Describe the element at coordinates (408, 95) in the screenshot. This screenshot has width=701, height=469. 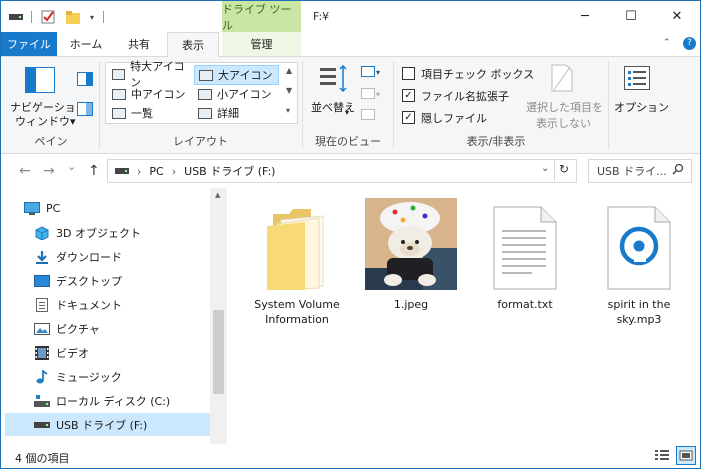
I see `file-extensions-checkbox: ✓` at that location.